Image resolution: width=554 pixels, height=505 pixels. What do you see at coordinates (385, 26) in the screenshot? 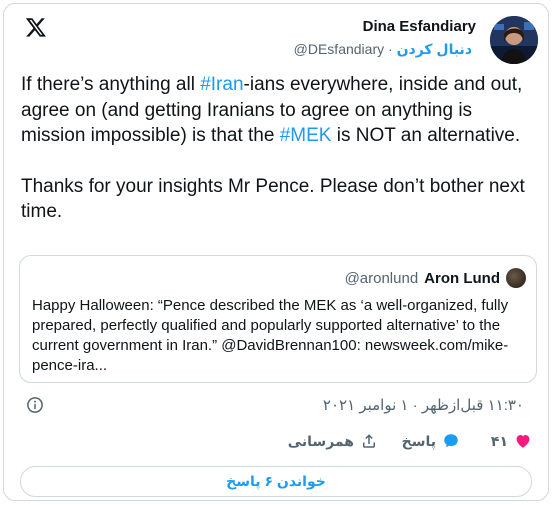
I see `author-name: Dina Esfandiary` at bounding box center [385, 26].